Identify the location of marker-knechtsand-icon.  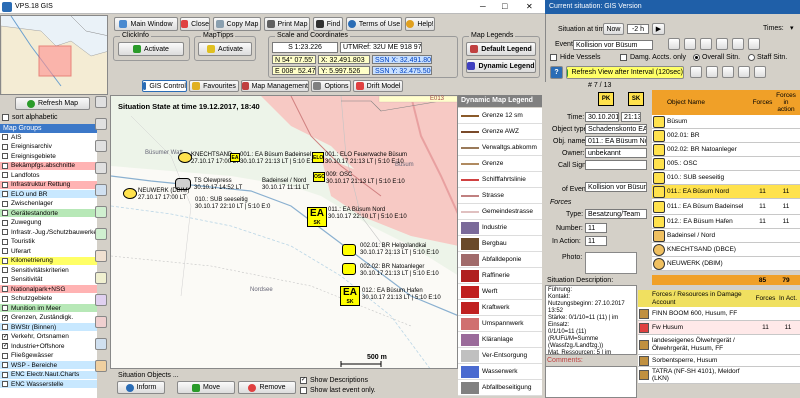
(185, 157).